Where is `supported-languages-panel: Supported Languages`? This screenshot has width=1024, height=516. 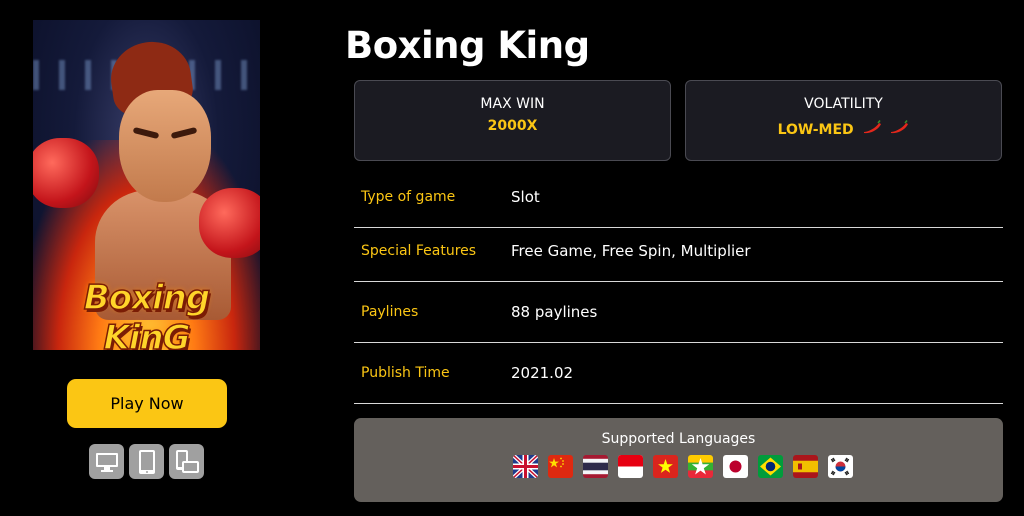 supported-languages-panel: Supported Languages is located at coordinates (678, 460).